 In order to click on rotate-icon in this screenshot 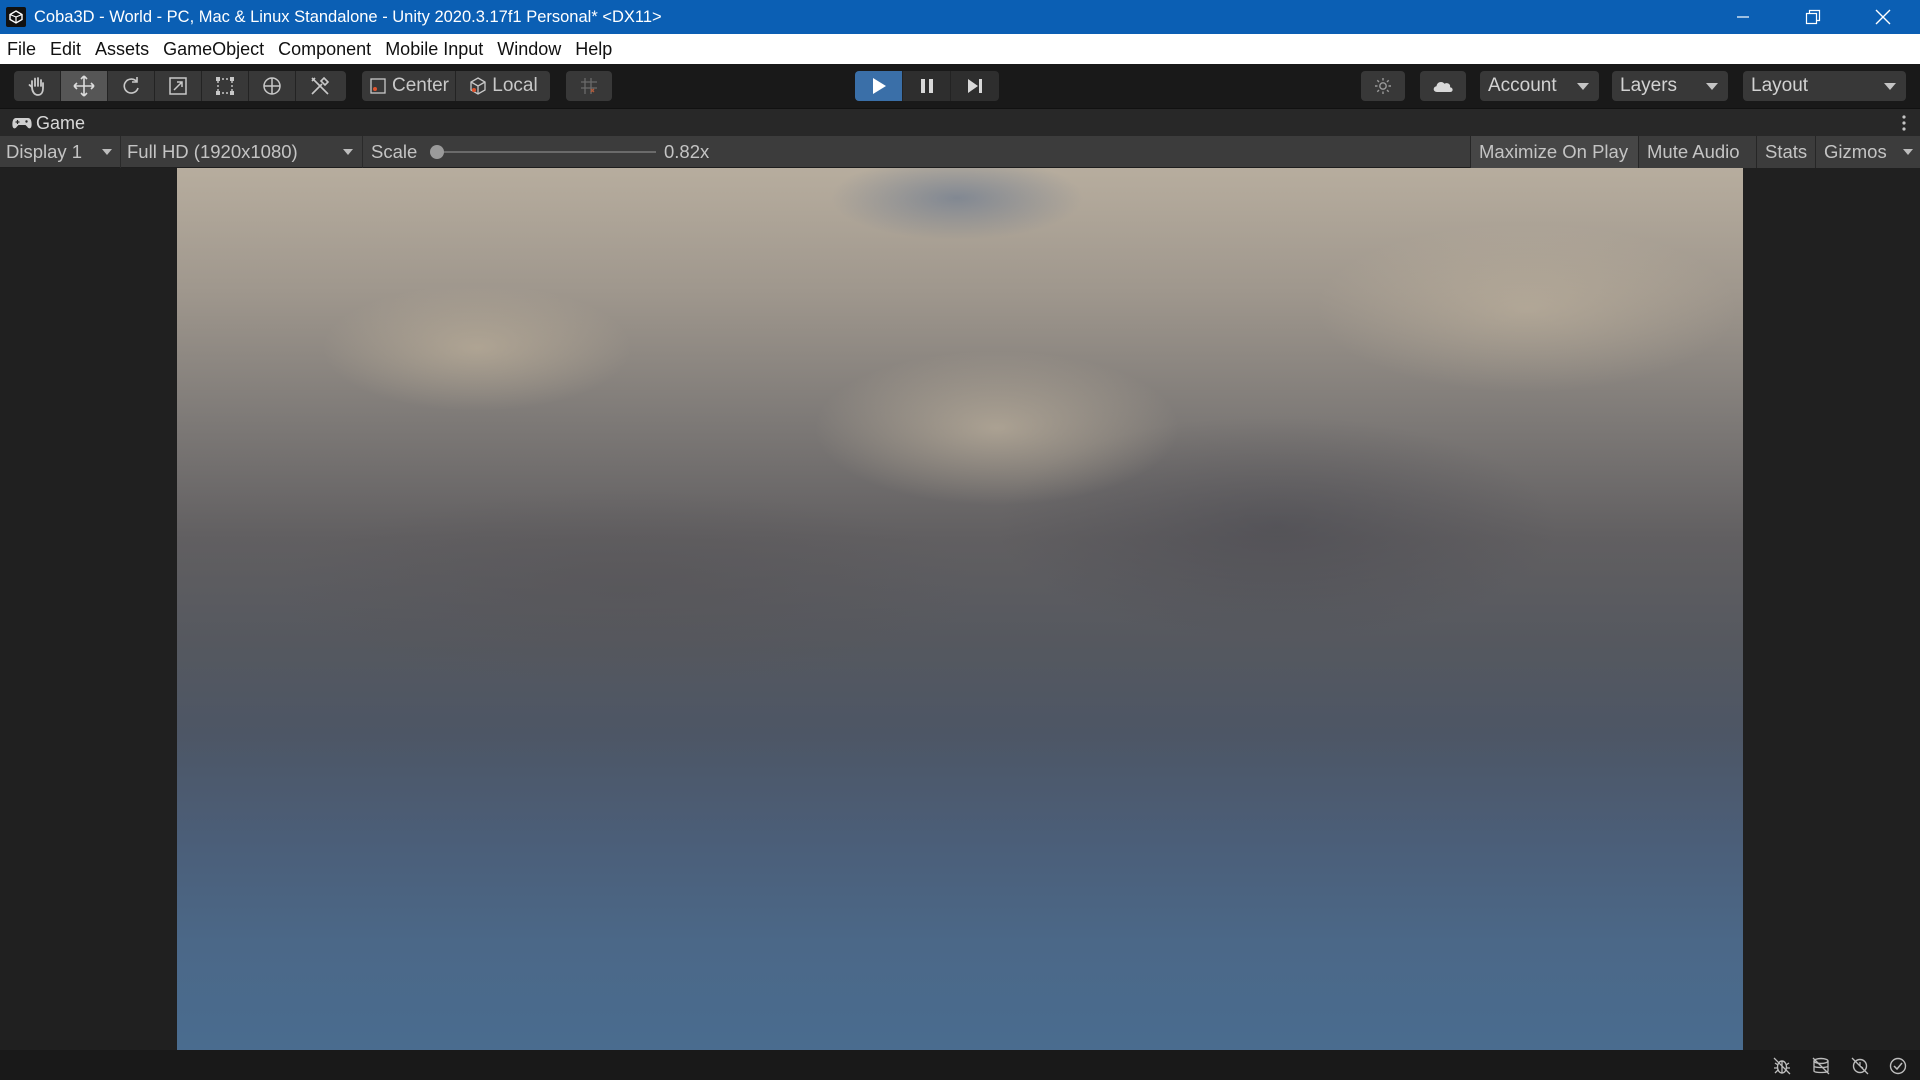, I will do `click(131, 85)`.